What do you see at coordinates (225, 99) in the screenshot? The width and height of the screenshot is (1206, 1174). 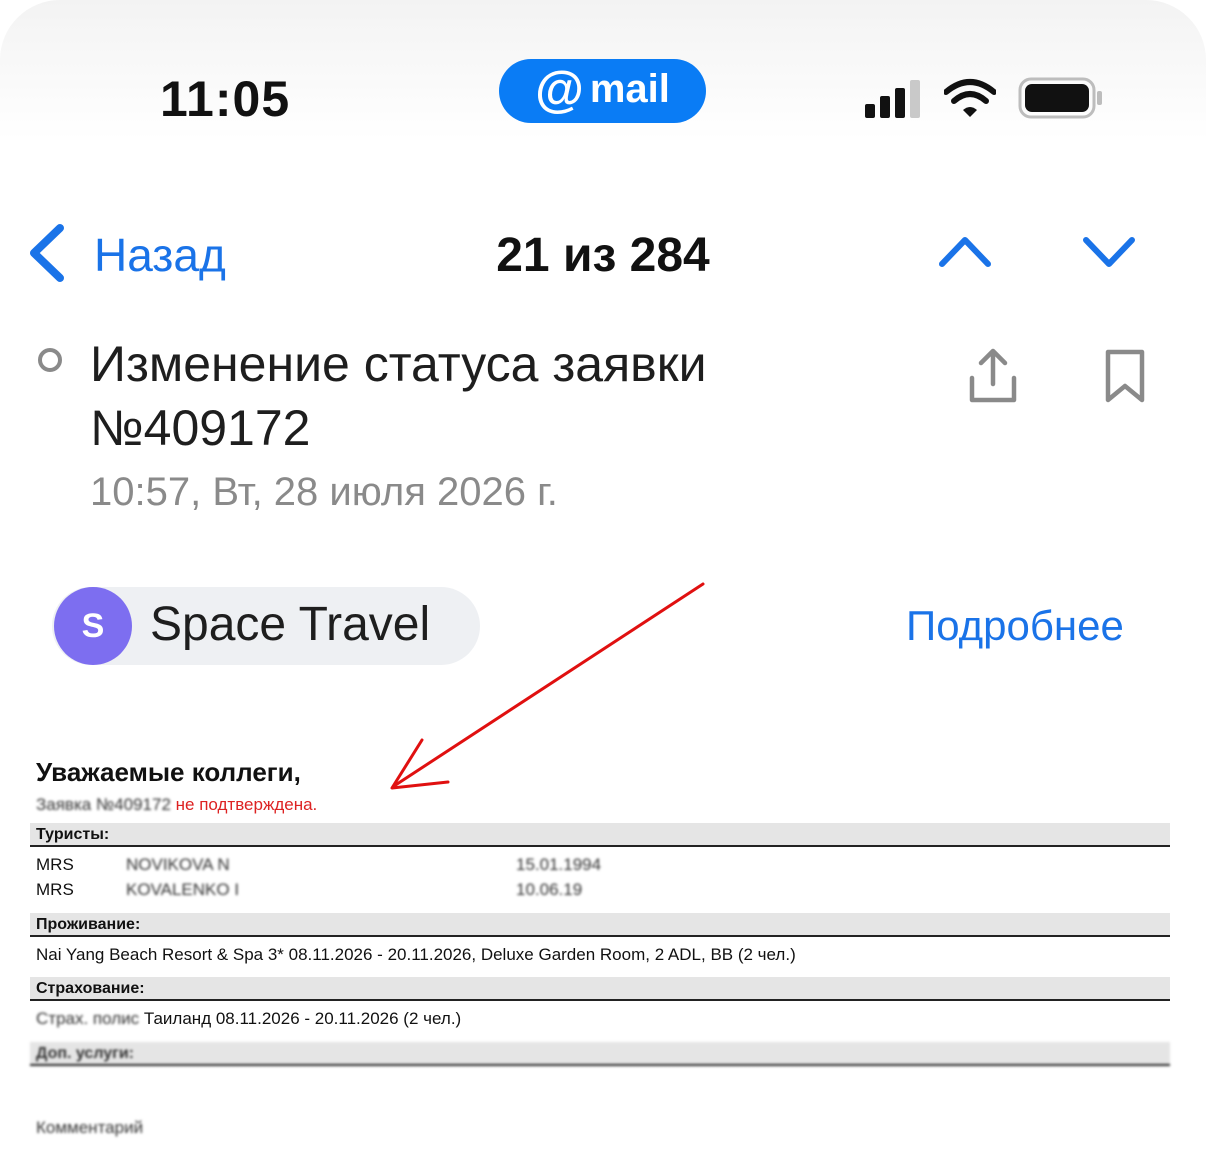 I see `status-time: 11:05` at bounding box center [225, 99].